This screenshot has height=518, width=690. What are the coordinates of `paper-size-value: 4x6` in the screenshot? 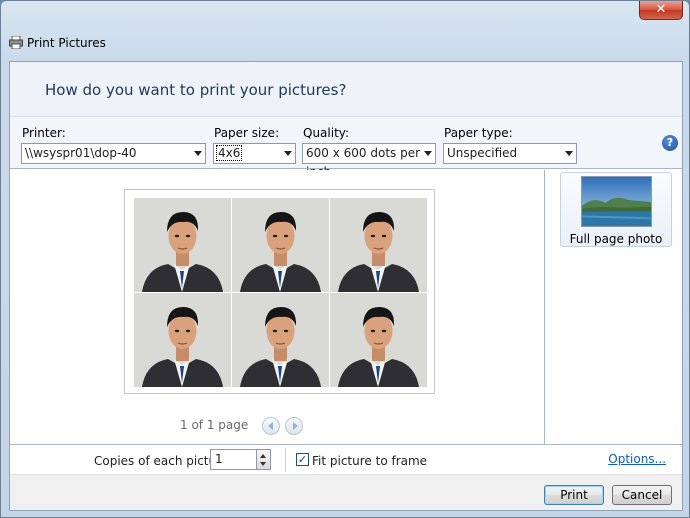 It's located at (229, 153).